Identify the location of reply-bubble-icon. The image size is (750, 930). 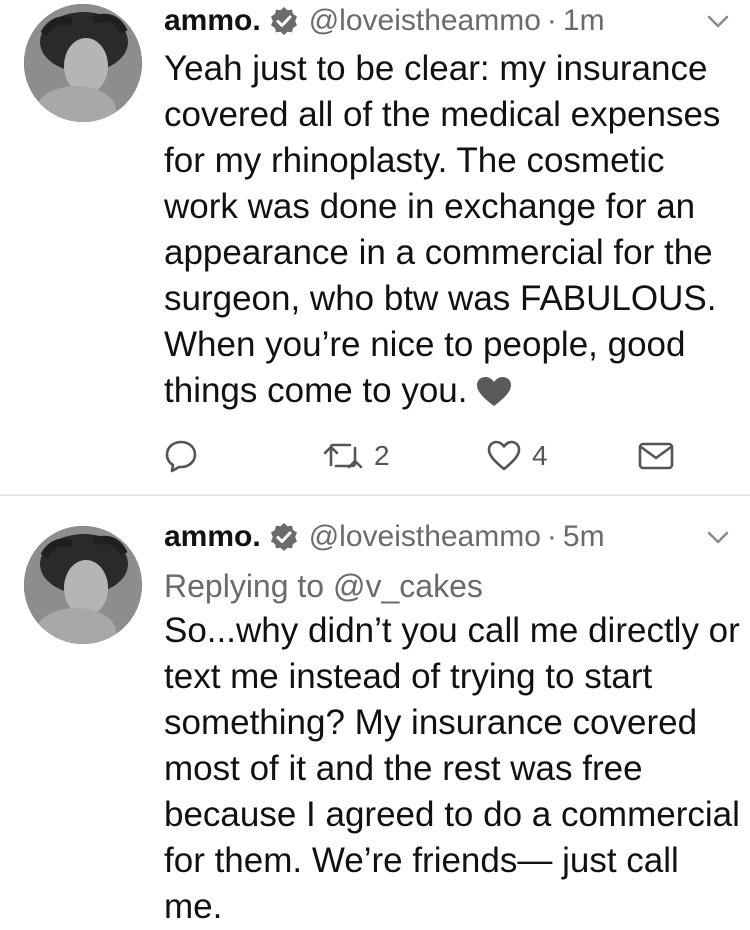
(181, 456).